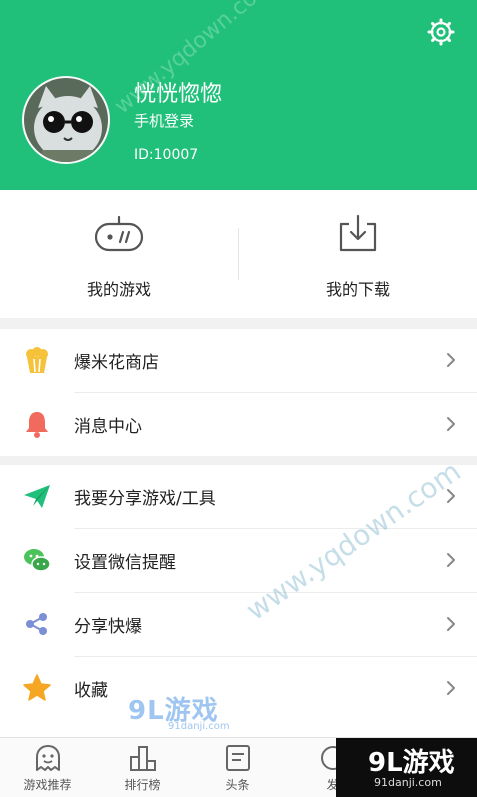  What do you see at coordinates (119, 233) in the screenshot?
I see `gamepad-icon` at bounding box center [119, 233].